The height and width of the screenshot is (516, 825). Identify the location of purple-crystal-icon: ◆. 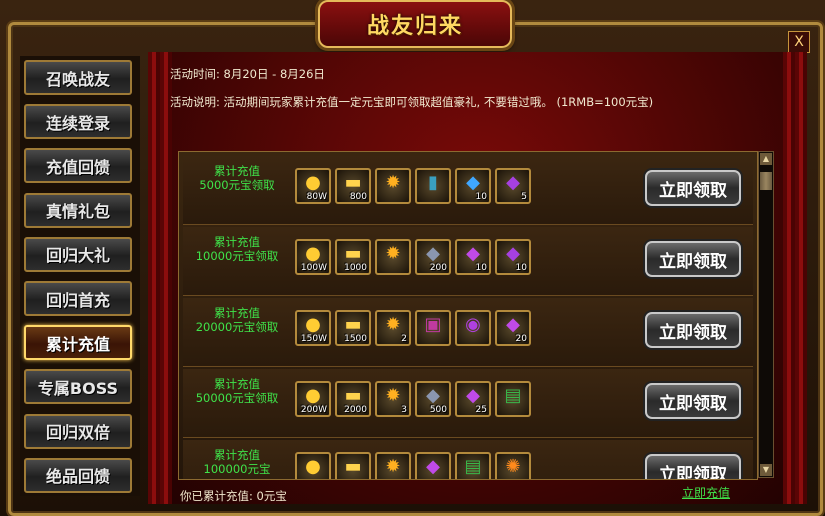
(513, 253).